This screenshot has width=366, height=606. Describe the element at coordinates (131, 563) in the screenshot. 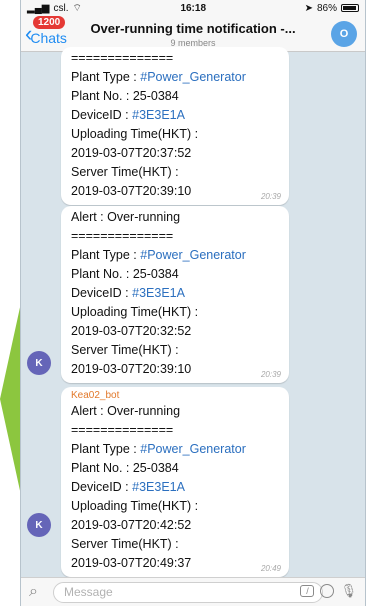

I see `message-line: 2019-03-07T20:49:37` at that location.